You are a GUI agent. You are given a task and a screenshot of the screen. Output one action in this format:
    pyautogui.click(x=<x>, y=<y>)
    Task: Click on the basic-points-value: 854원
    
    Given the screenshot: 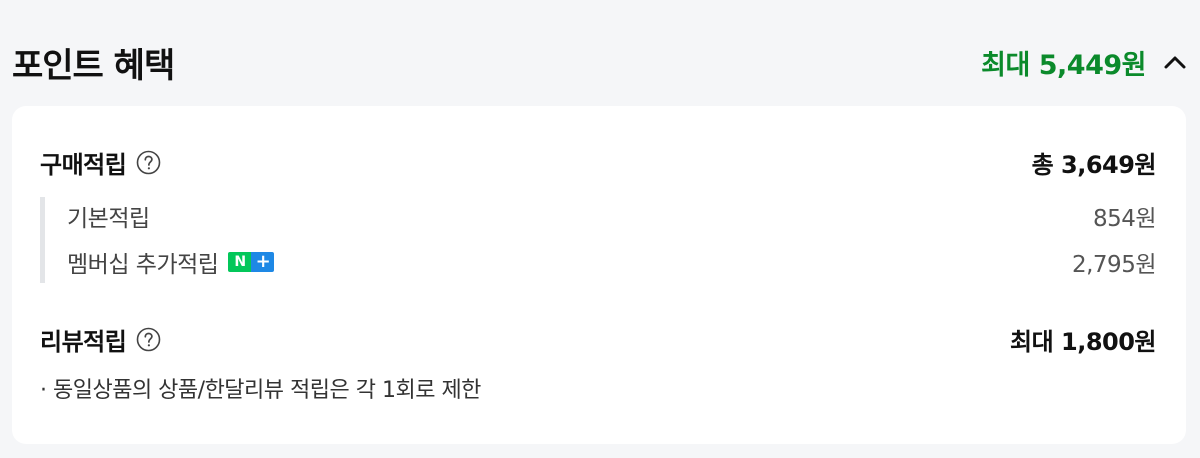 What is the action you would take?
    pyautogui.click(x=1124, y=219)
    